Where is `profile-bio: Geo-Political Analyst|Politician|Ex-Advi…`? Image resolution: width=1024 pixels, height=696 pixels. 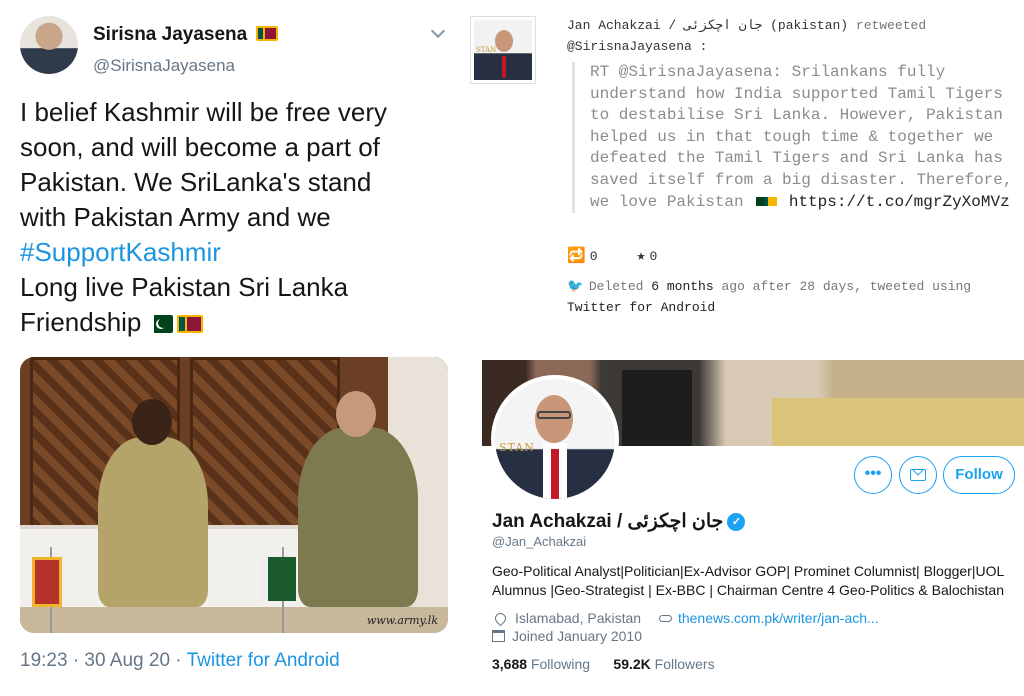
profile-bio: Geo-Political Analyst|Politician|Ex-Advi… is located at coordinates (754, 581).